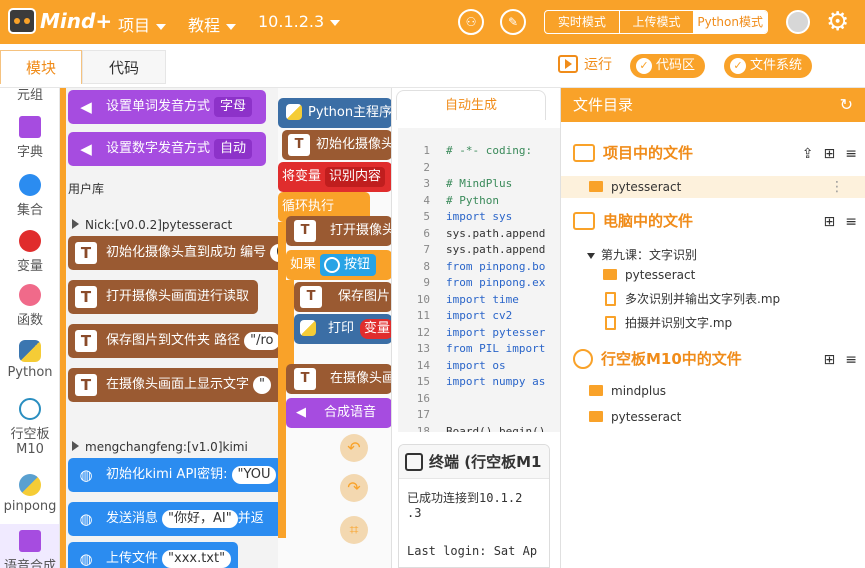 This screenshot has width=865, height=568. What do you see at coordinates (29, 494) in the screenshot?
I see `category-pinpong: pinpong` at bounding box center [29, 494].